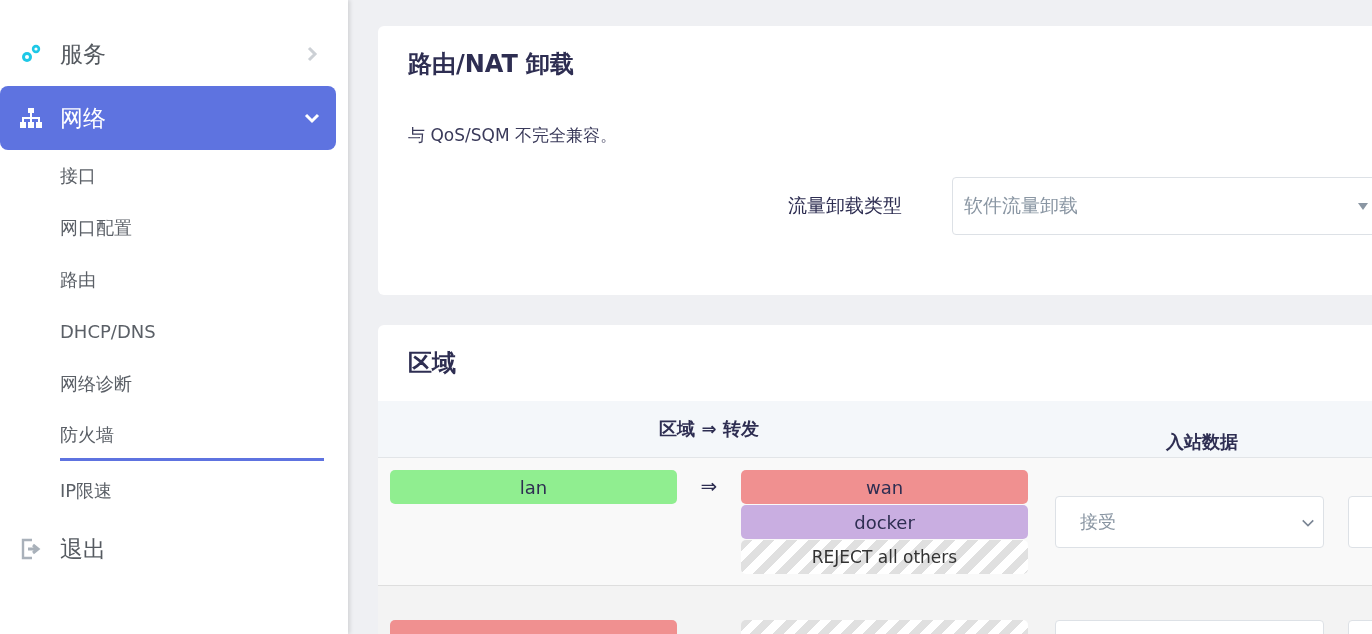 This screenshot has width=1372, height=634. What do you see at coordinates (844, 205) in the screenshot?
I see `field-label: 流量卸载类型` at bounding box center [844, 205].